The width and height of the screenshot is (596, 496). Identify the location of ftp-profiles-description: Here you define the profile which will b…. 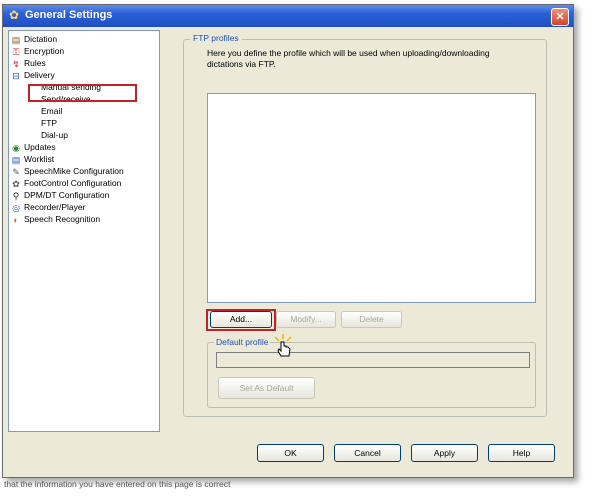
(348, 58).